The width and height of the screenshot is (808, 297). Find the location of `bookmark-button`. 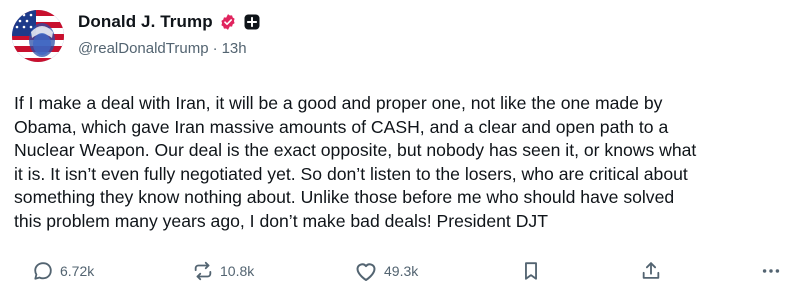

bookmark-button is located at coordinates (531, 271).